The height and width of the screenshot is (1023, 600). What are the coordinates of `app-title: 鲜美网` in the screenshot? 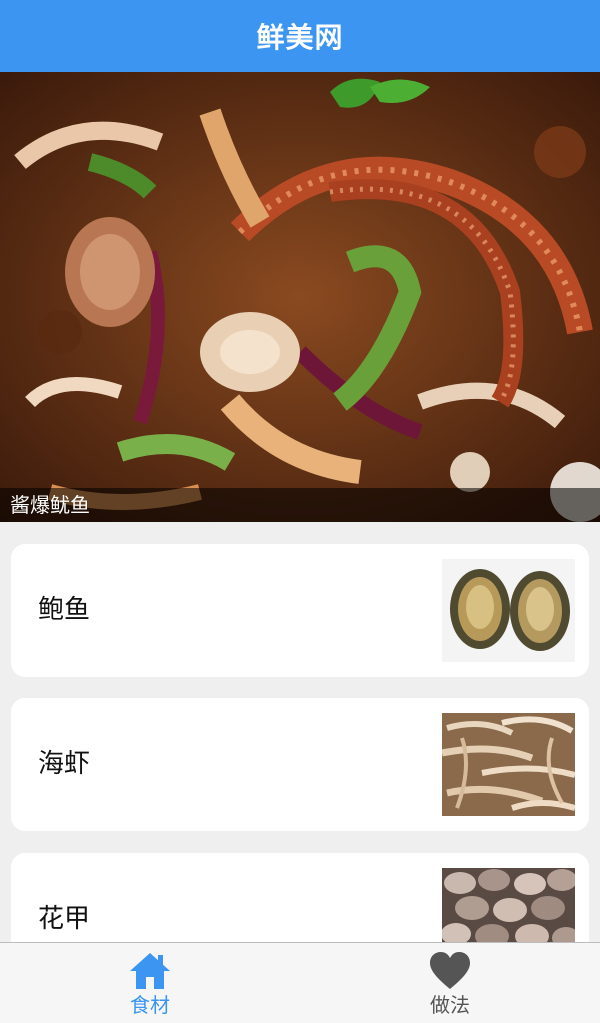 It's located at (300, 37).